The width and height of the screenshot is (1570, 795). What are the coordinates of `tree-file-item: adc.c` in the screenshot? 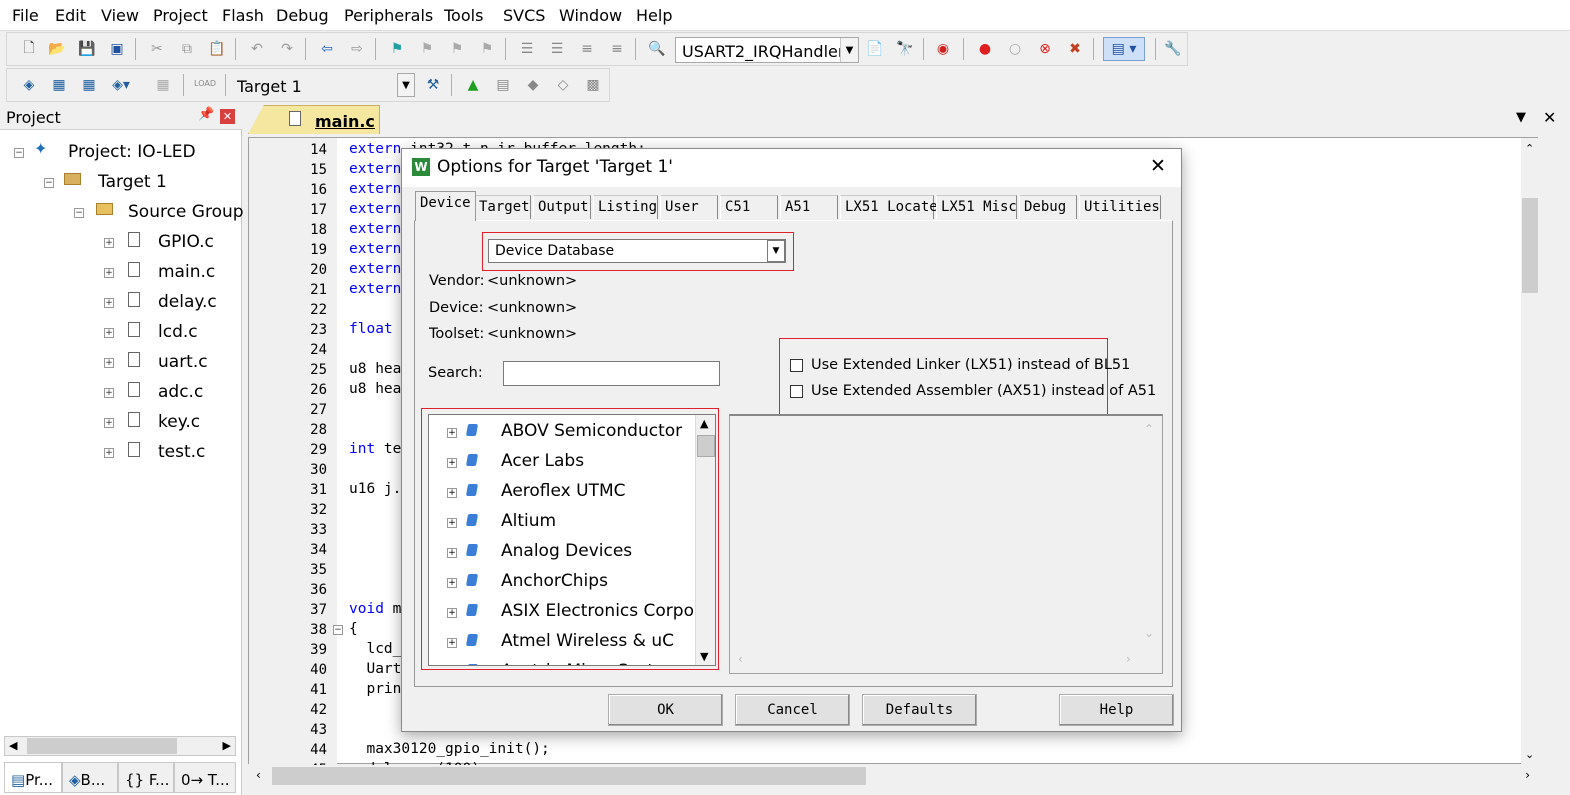 It's located at (180, 392).